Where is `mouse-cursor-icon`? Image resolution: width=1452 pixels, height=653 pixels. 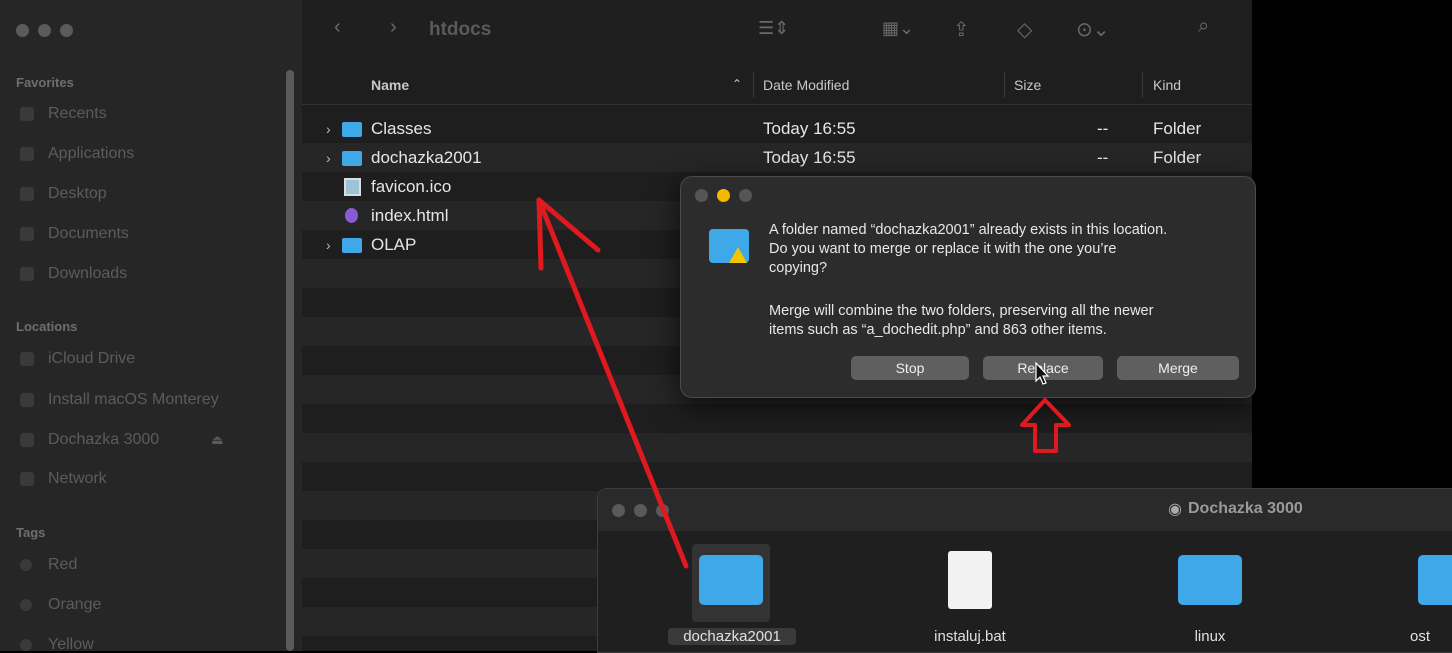 mouse-cursor-icon is located at coordinates (1042, 373).